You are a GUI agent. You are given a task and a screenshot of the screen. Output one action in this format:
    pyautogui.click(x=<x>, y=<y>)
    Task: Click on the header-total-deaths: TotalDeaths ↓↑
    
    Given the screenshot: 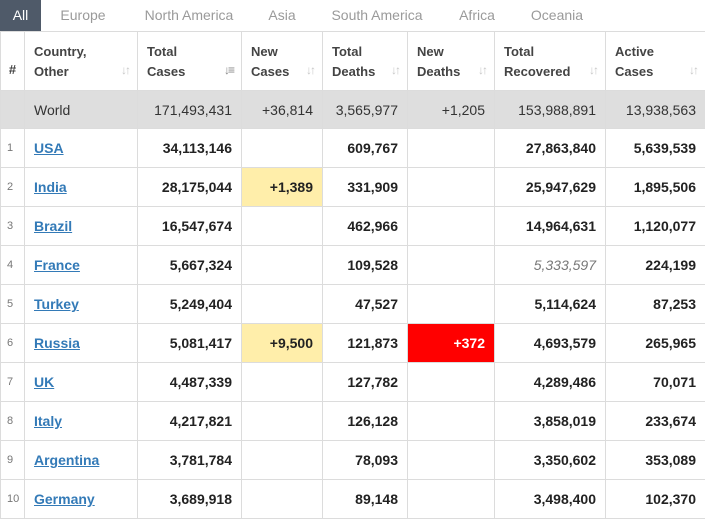 What is the action you would take?
    pyautogui.click(x=365, y=61)
    